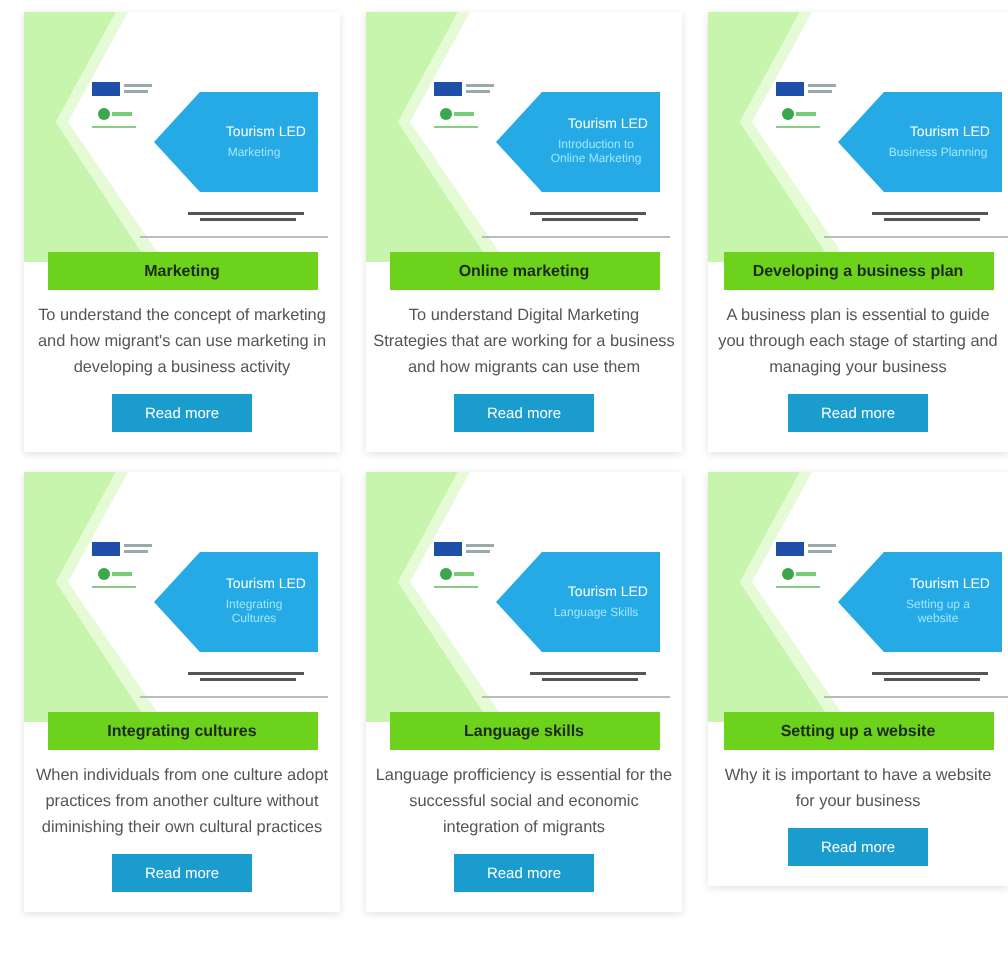  I want to click on card-description: A business plan is essential to guide you through each stage of starting and managing your business, so click(858, 342).